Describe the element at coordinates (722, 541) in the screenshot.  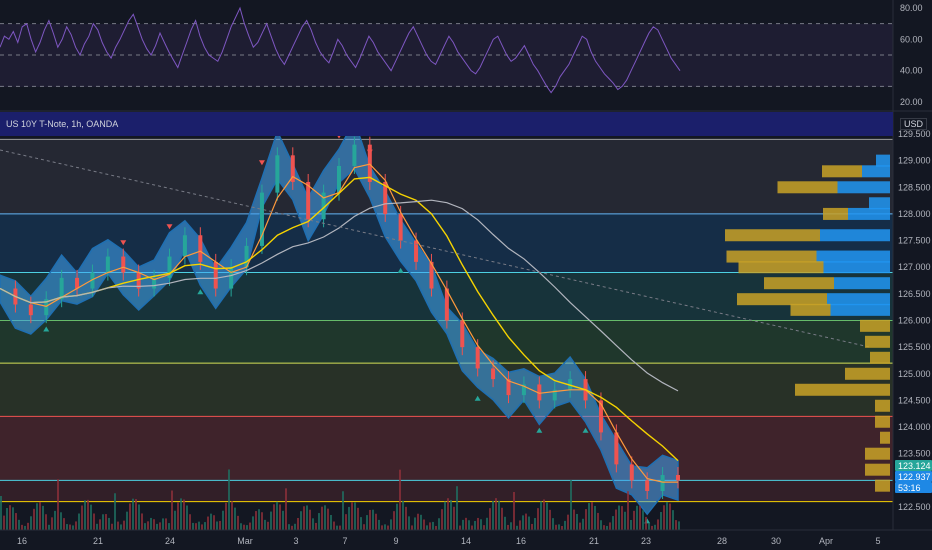
I see `time-tick-label: 28` at that location.